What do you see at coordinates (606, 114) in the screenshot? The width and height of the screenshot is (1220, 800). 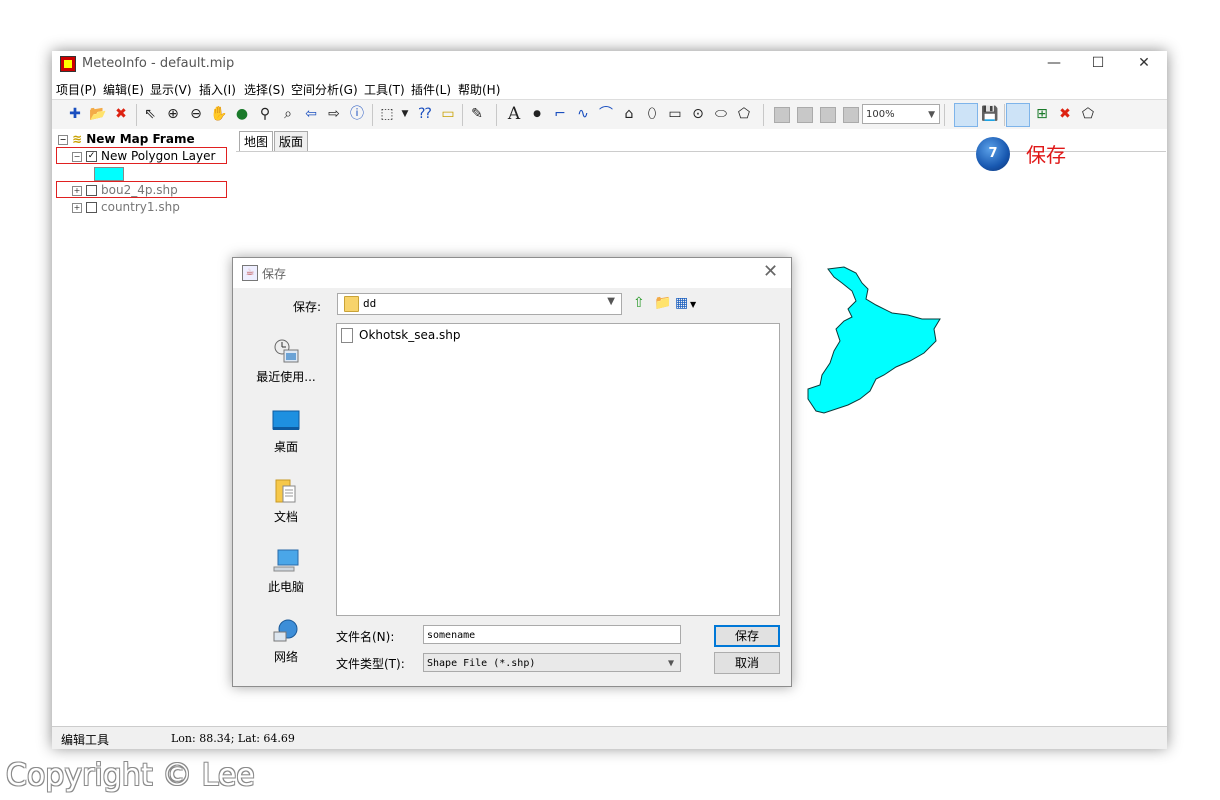 I see `curve-tool-icon: ⌒` at bounding box center [606, 114].